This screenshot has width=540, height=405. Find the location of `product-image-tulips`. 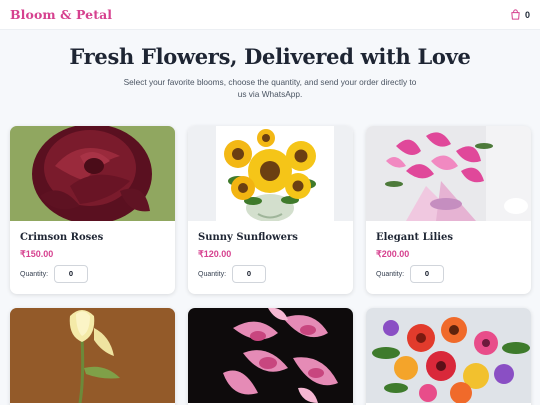

product-image-tulips is located at coordinates (92, 355).